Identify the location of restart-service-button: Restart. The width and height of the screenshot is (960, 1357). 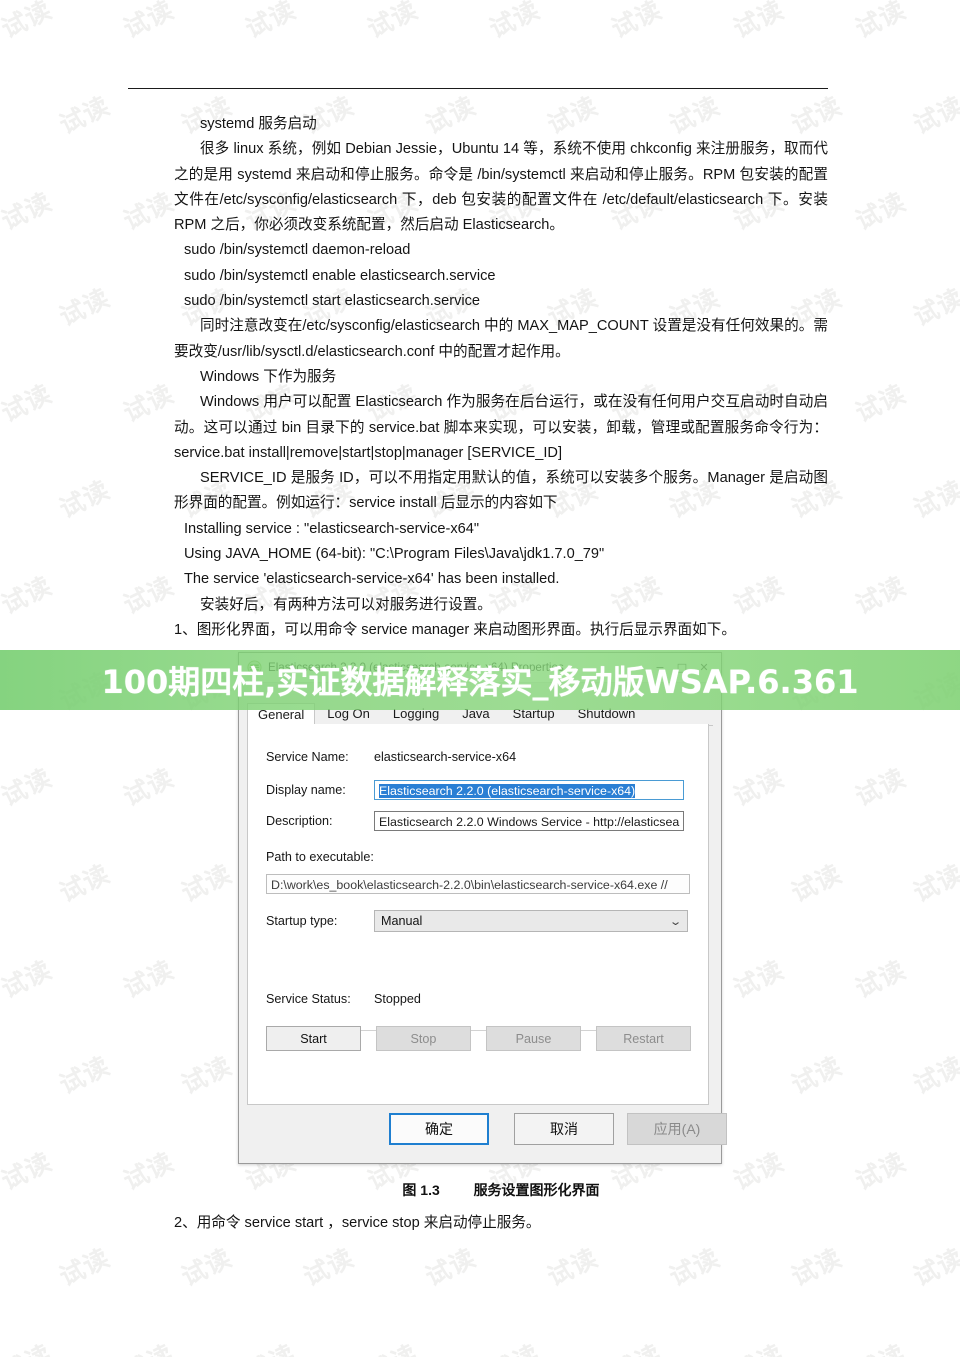
(643, 1038).